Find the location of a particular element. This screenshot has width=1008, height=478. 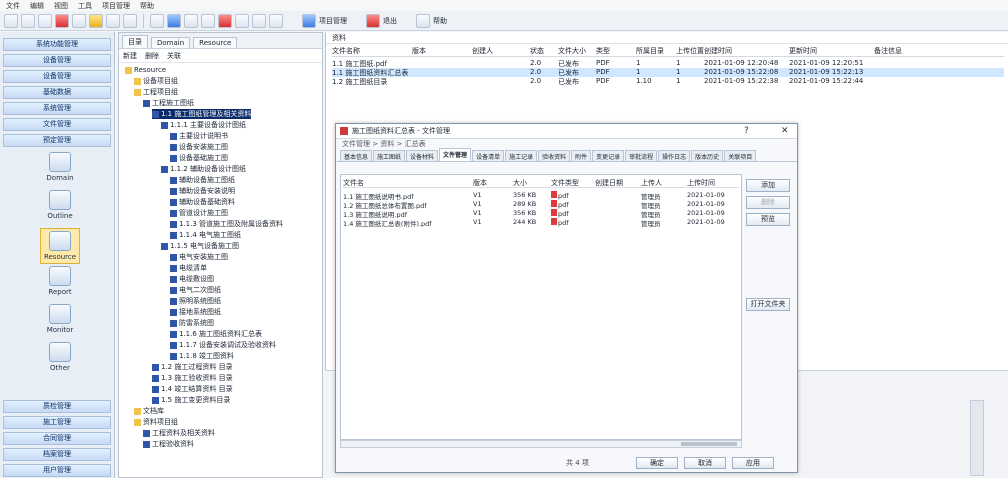

dialog-tab: 变更记录 is located at coordinates (608, 155).